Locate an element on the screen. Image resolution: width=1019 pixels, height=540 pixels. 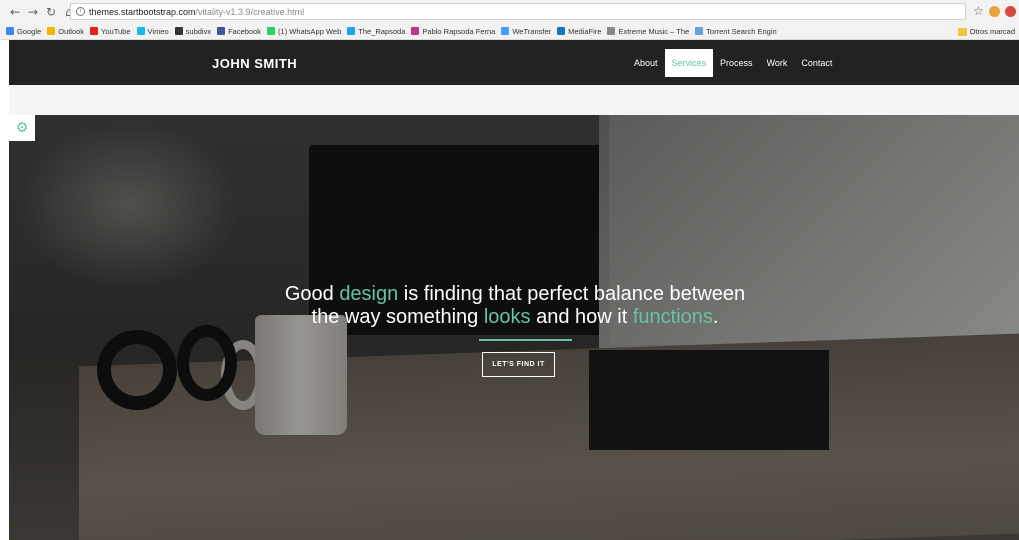
nav-link-contact: Contact is located at coordinates (816, 63).